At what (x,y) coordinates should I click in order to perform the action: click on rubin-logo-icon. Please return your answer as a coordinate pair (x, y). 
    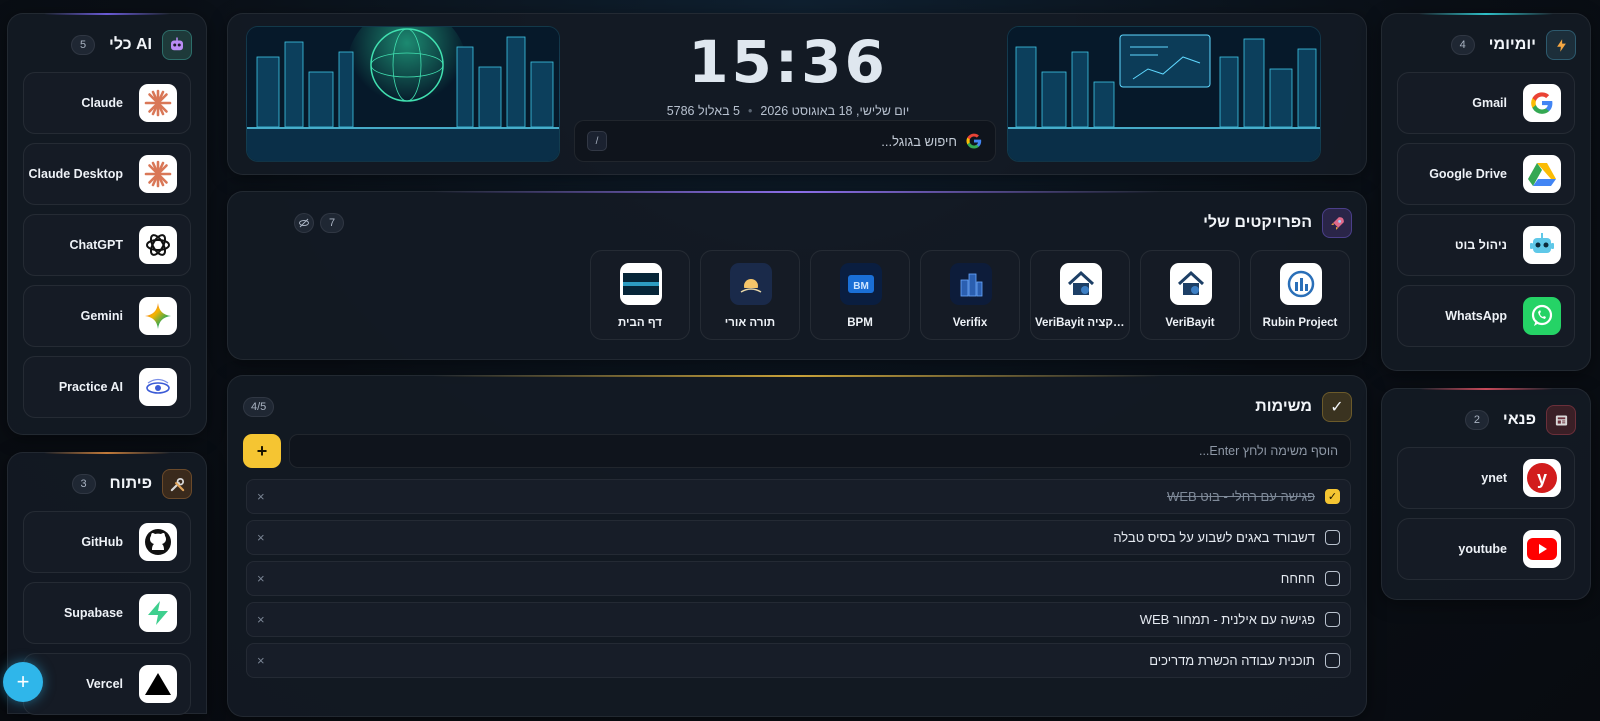
    Looking at the image, I should click on (1301, 284).